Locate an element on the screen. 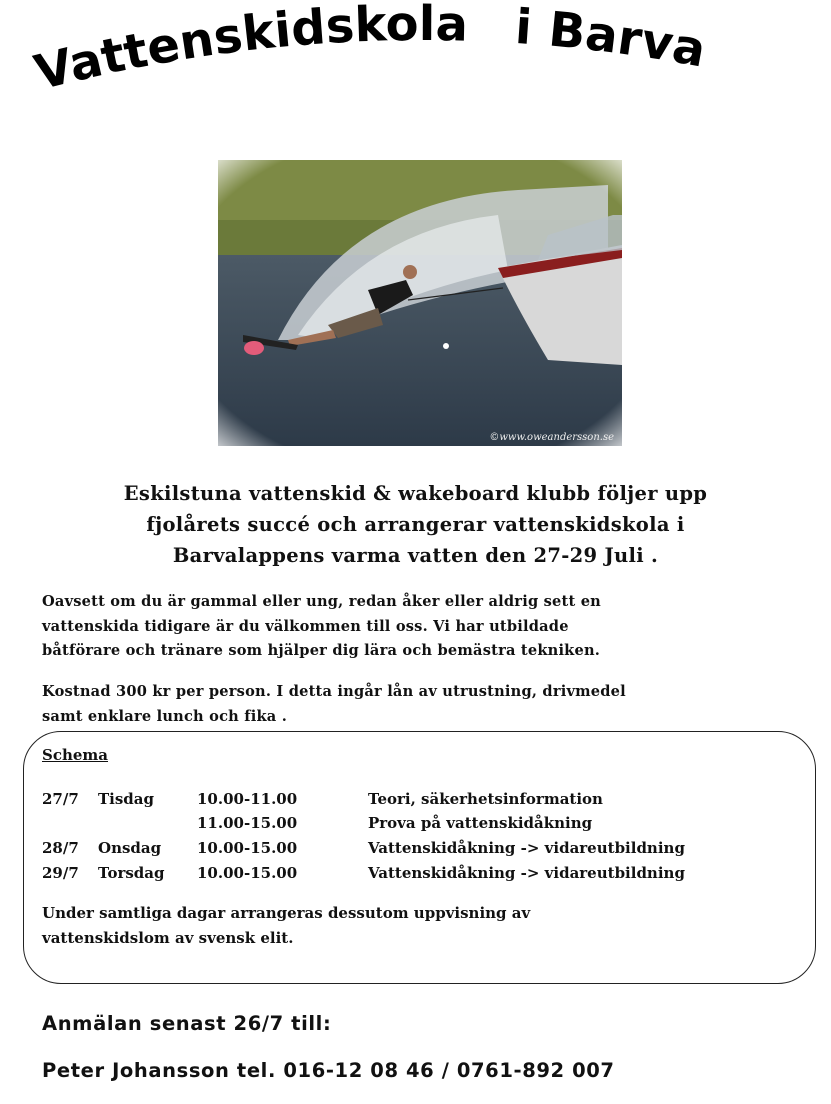  photo-watermark: ©www.oweandersson.se is located at coordinates (551, 437).